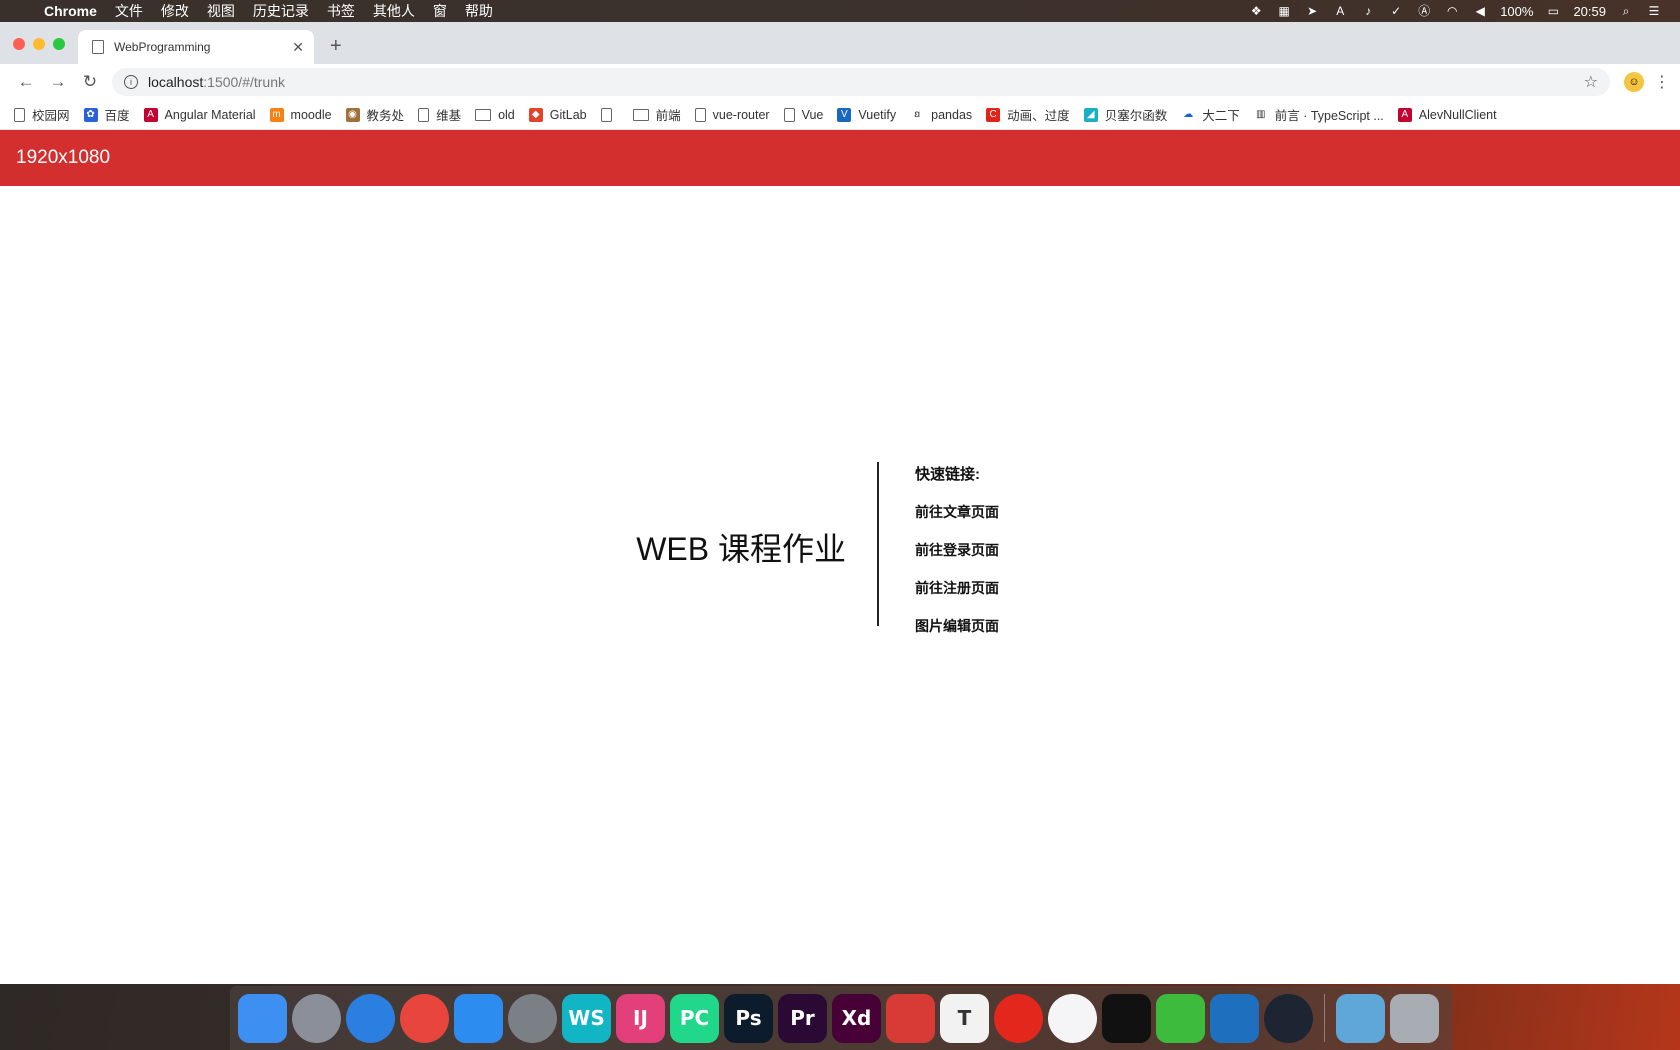 The height and width of the screenshot is (1050, 1680). Describe the element at coordinates (957, 588) in the screenshot. I see `link-register-page: 前往注册页面` at that location.